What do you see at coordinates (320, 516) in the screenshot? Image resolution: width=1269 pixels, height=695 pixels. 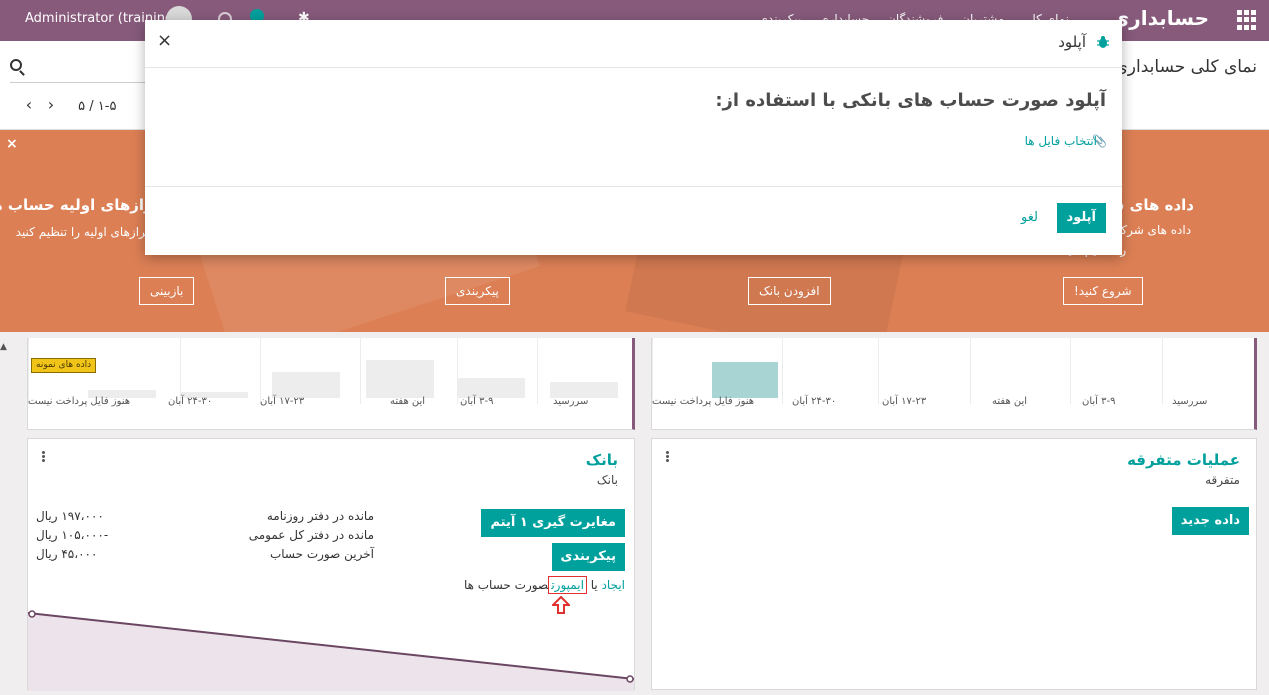 I see `stat-label: مانده در دفتر روزنامه` at bounding box center [320, 516].